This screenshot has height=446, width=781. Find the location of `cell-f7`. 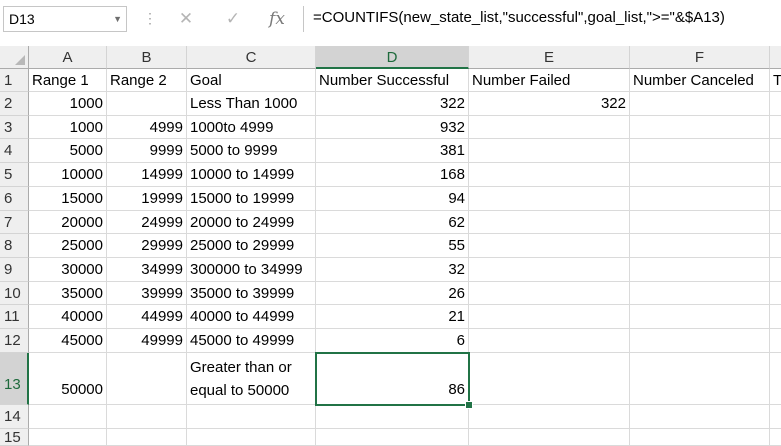

cell-f7 is located at coordinates (700, 222).